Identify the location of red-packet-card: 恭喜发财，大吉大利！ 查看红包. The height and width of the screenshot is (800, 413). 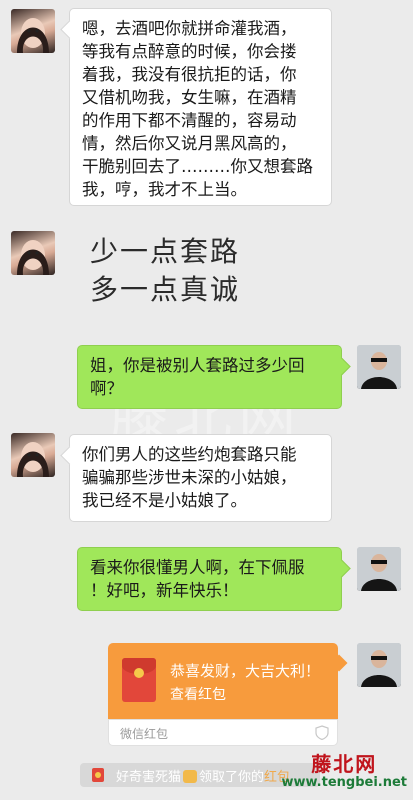
(223, 681).